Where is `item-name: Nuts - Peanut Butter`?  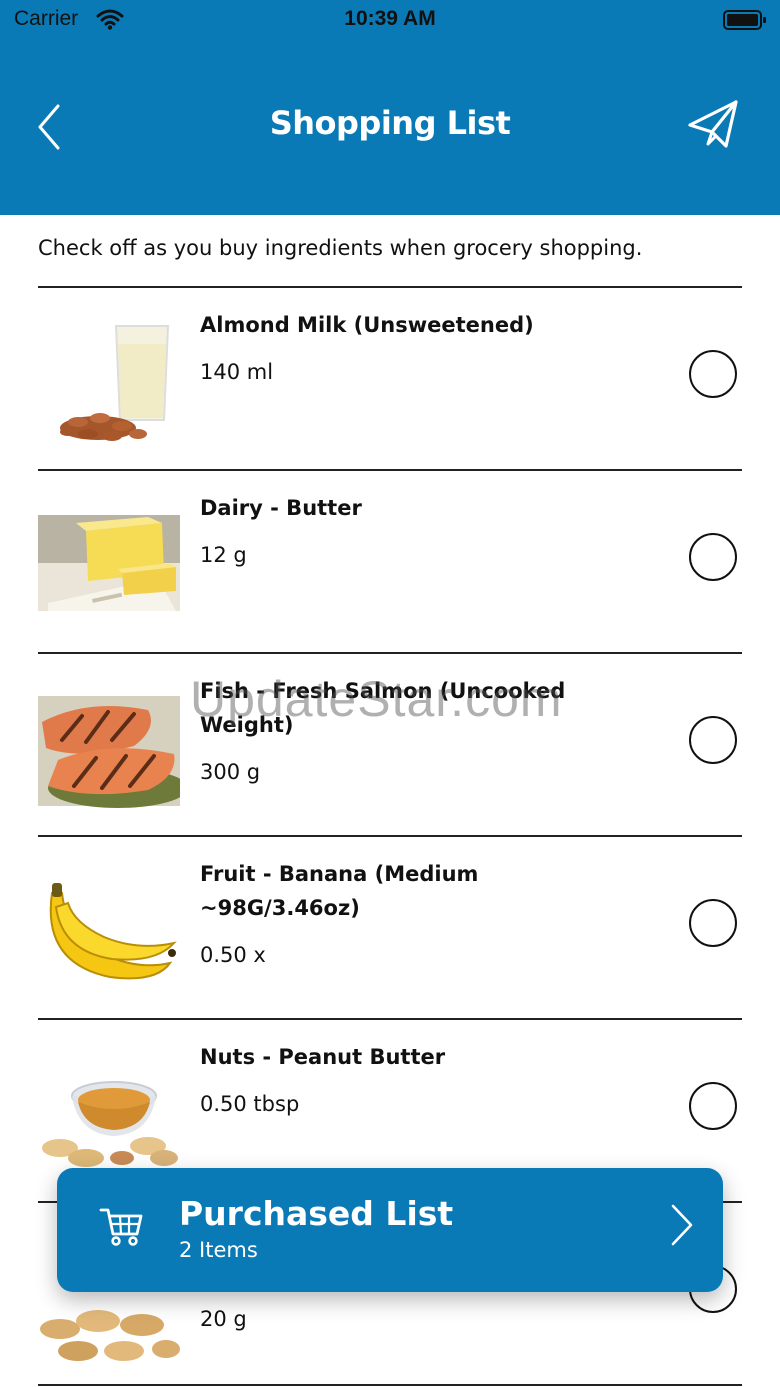 item-name: Nuts - Peanut Butter is located at coordinates (323, 1057).